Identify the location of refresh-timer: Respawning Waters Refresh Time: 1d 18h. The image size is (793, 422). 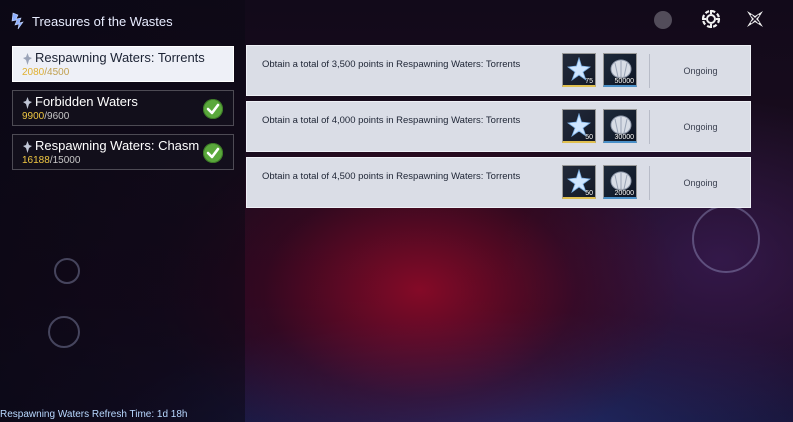
(94, 414).